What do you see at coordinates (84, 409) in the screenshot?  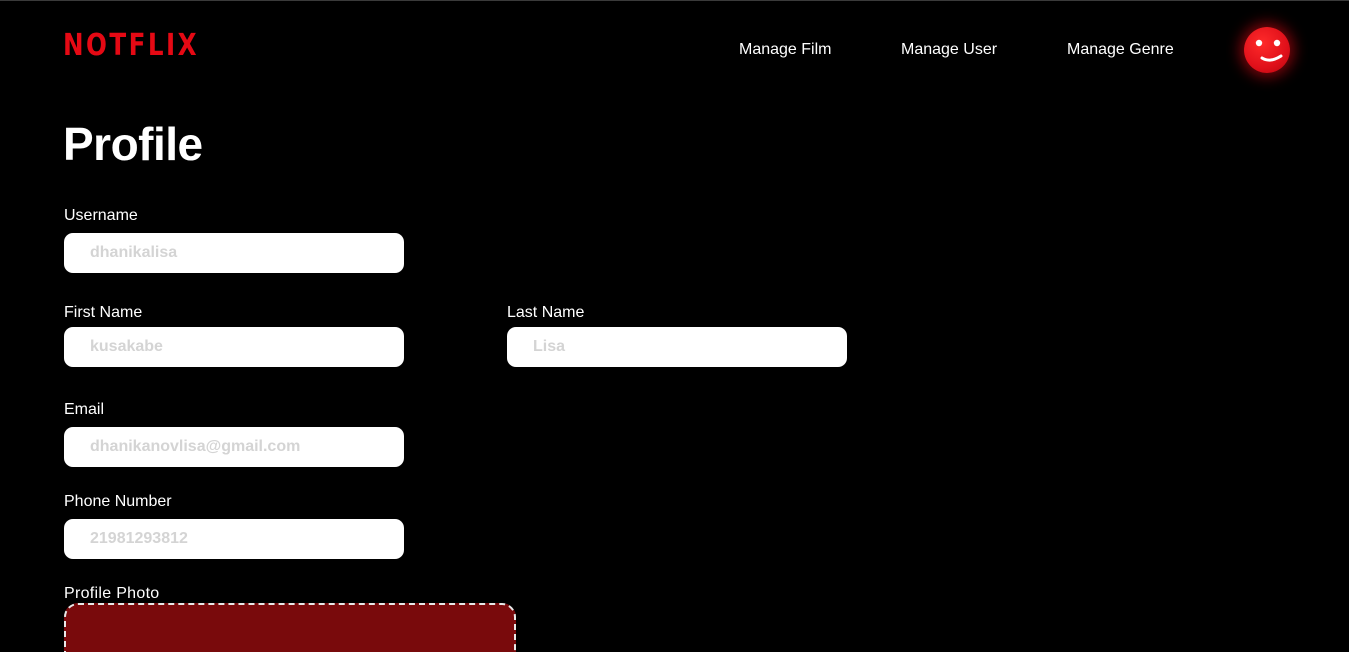 I see `email-label: Email` at bounding box center [84, 409].